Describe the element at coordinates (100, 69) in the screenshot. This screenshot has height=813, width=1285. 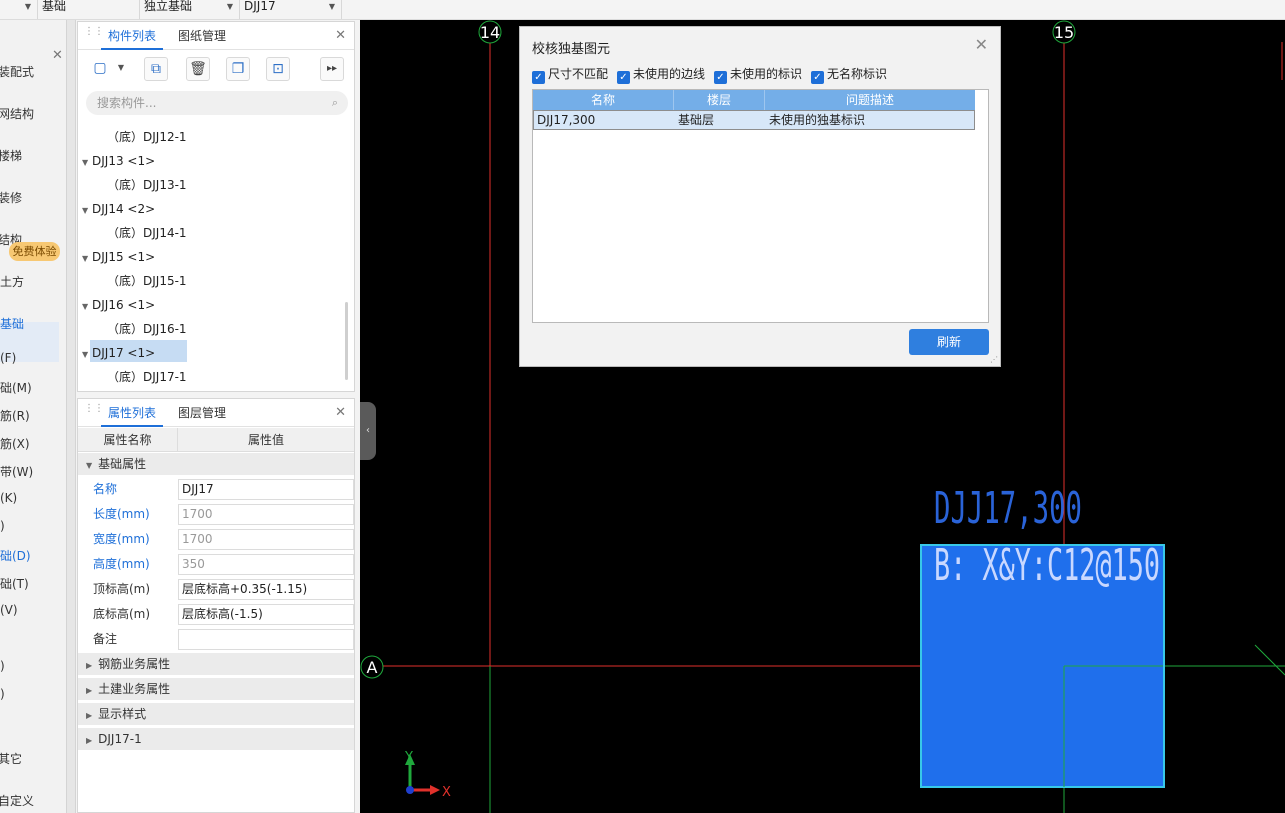
I see `new-component-icon: ▢` at that location.